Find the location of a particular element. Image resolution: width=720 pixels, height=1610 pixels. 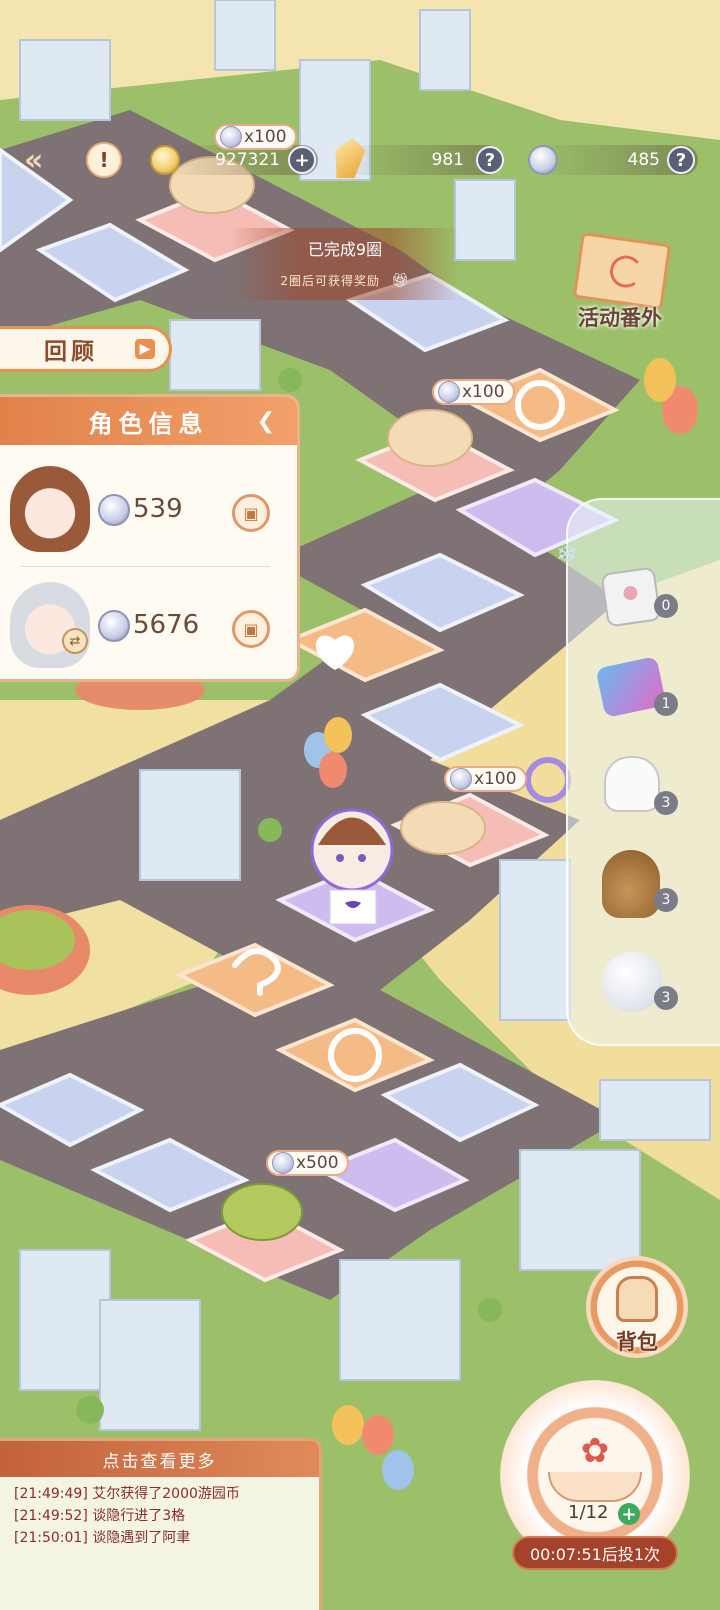

snowball-item is located at coordinates (633, 983).